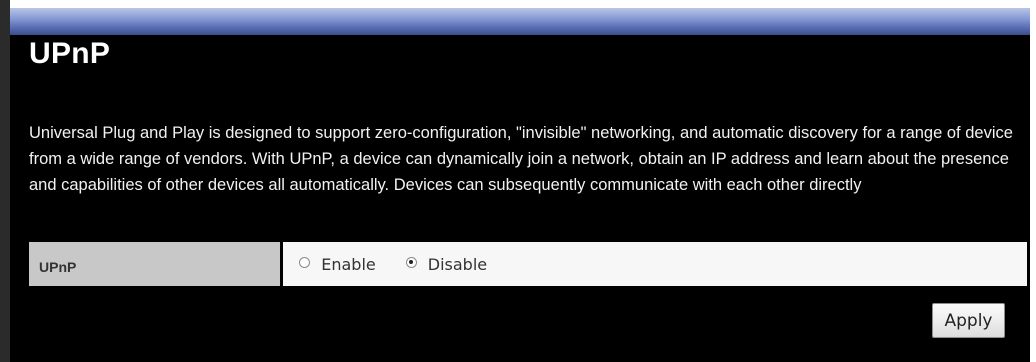 This screenshot has width=1036, height=362. Describe the element at coordinates (348, 264) in the screenshot. I see `enable-radio-label: Enable` at that location.